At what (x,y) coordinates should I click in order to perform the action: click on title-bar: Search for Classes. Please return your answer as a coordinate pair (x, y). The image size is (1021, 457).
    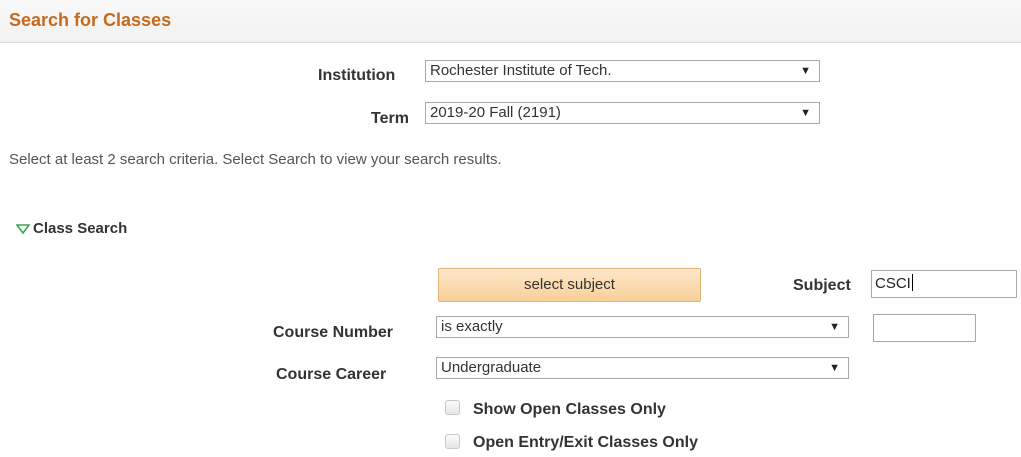
    Looking at the image, I should click on (510, 21).